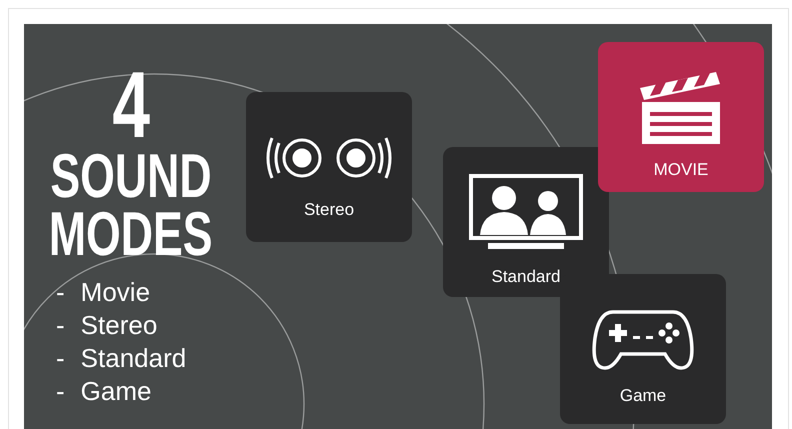 The image size is (792, 429). Describe the element at coordinates (526, 222) in the screenshot. I see `mode-tile: Standard` at that location.